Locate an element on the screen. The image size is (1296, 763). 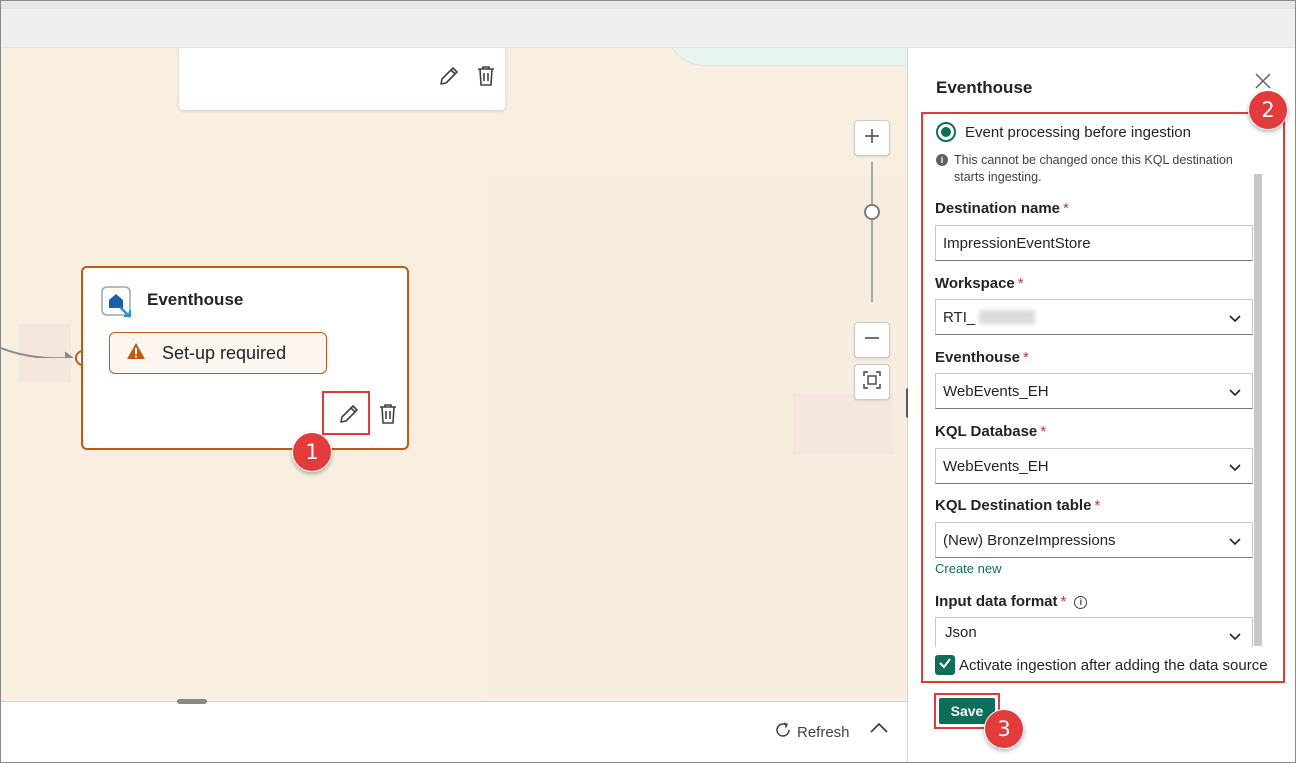
fit-view-button is located at coordinates (872, 382).